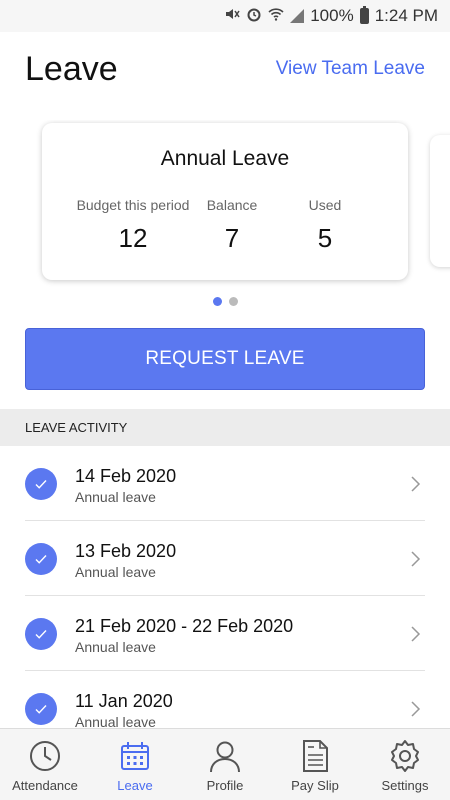  Describe the element at coordinates (325, 238) in the screenshot. I see `used-value: 5` at that location.